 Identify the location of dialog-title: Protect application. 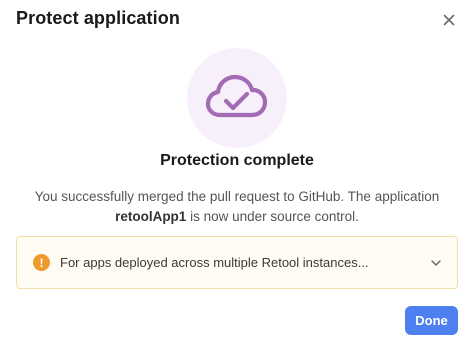
(98, 18).